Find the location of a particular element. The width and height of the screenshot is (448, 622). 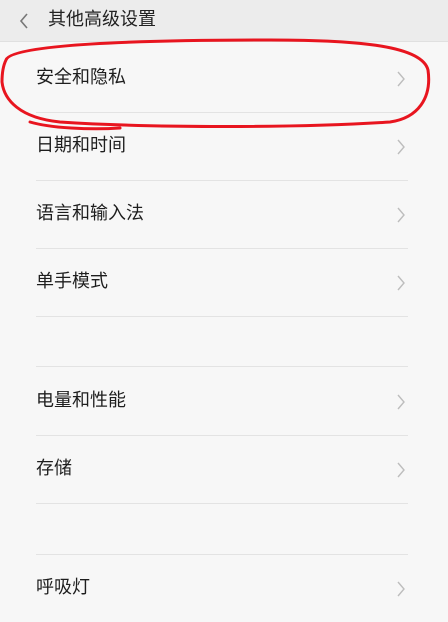

settings-item-language-input: 语言和输入法 is located at coordinates (224, 214).